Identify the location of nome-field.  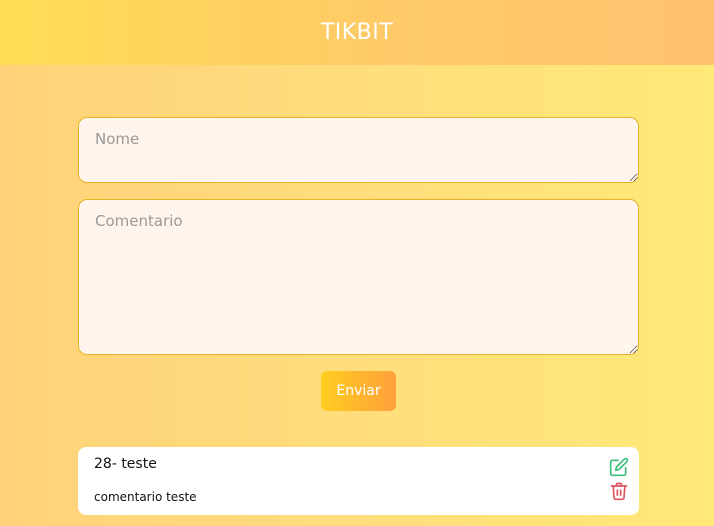
(358, 150).